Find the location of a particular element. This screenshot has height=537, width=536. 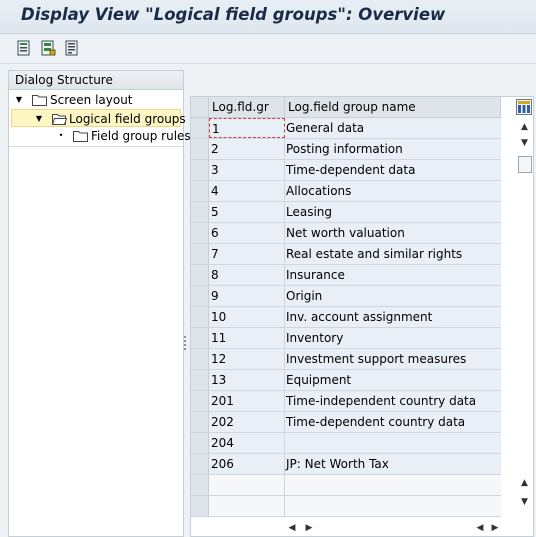

cell-log-field-group-name: Time-dependent data is located at coordinates (393, 170).